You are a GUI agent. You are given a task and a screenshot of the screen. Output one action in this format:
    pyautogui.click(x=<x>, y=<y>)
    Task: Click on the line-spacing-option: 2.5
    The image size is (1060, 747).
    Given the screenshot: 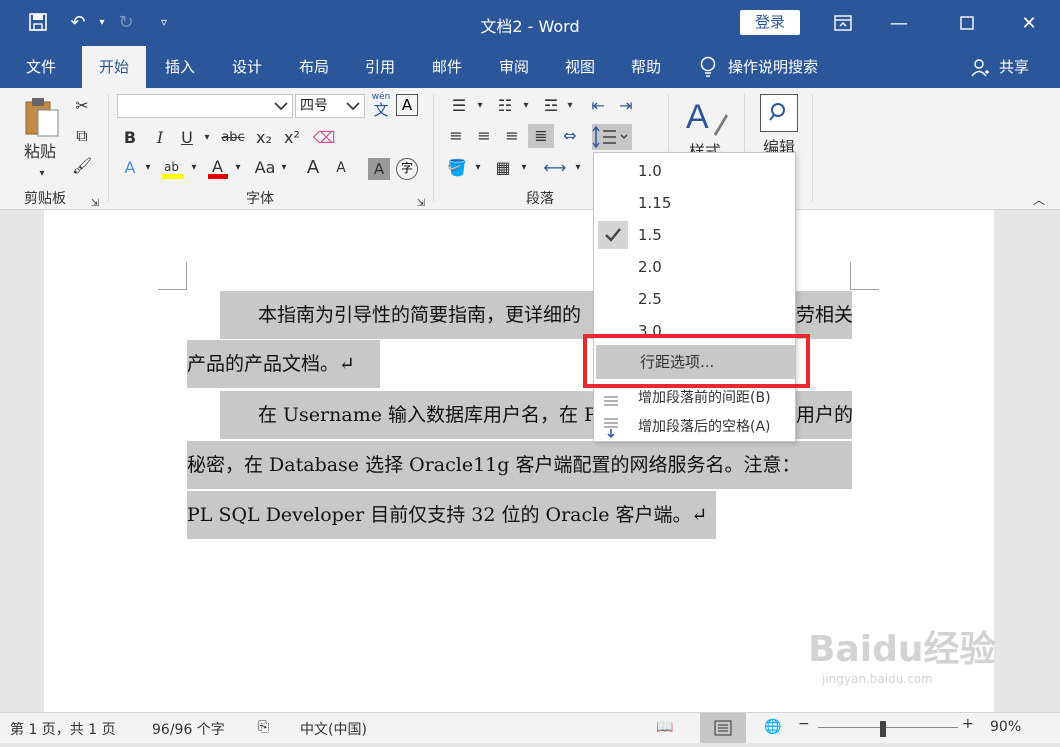 What is the action you would take?
    pyautogui.click(x=694, y=299)
    